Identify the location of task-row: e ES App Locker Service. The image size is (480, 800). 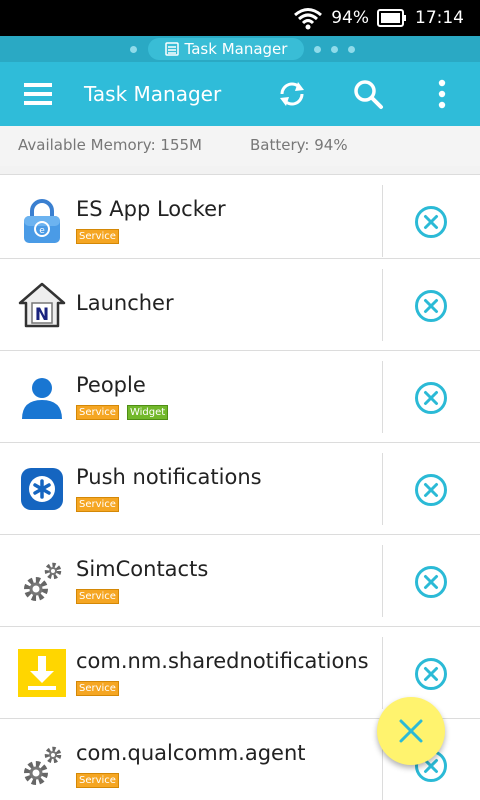
(240, 220).